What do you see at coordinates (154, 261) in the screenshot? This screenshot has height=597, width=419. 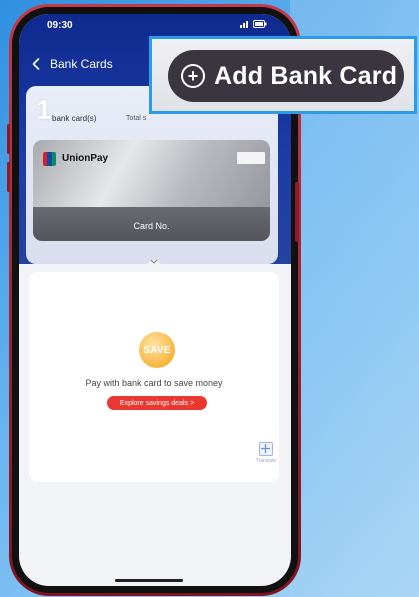 I see `expand-chevron-icon` at bounding box center [154, 261].